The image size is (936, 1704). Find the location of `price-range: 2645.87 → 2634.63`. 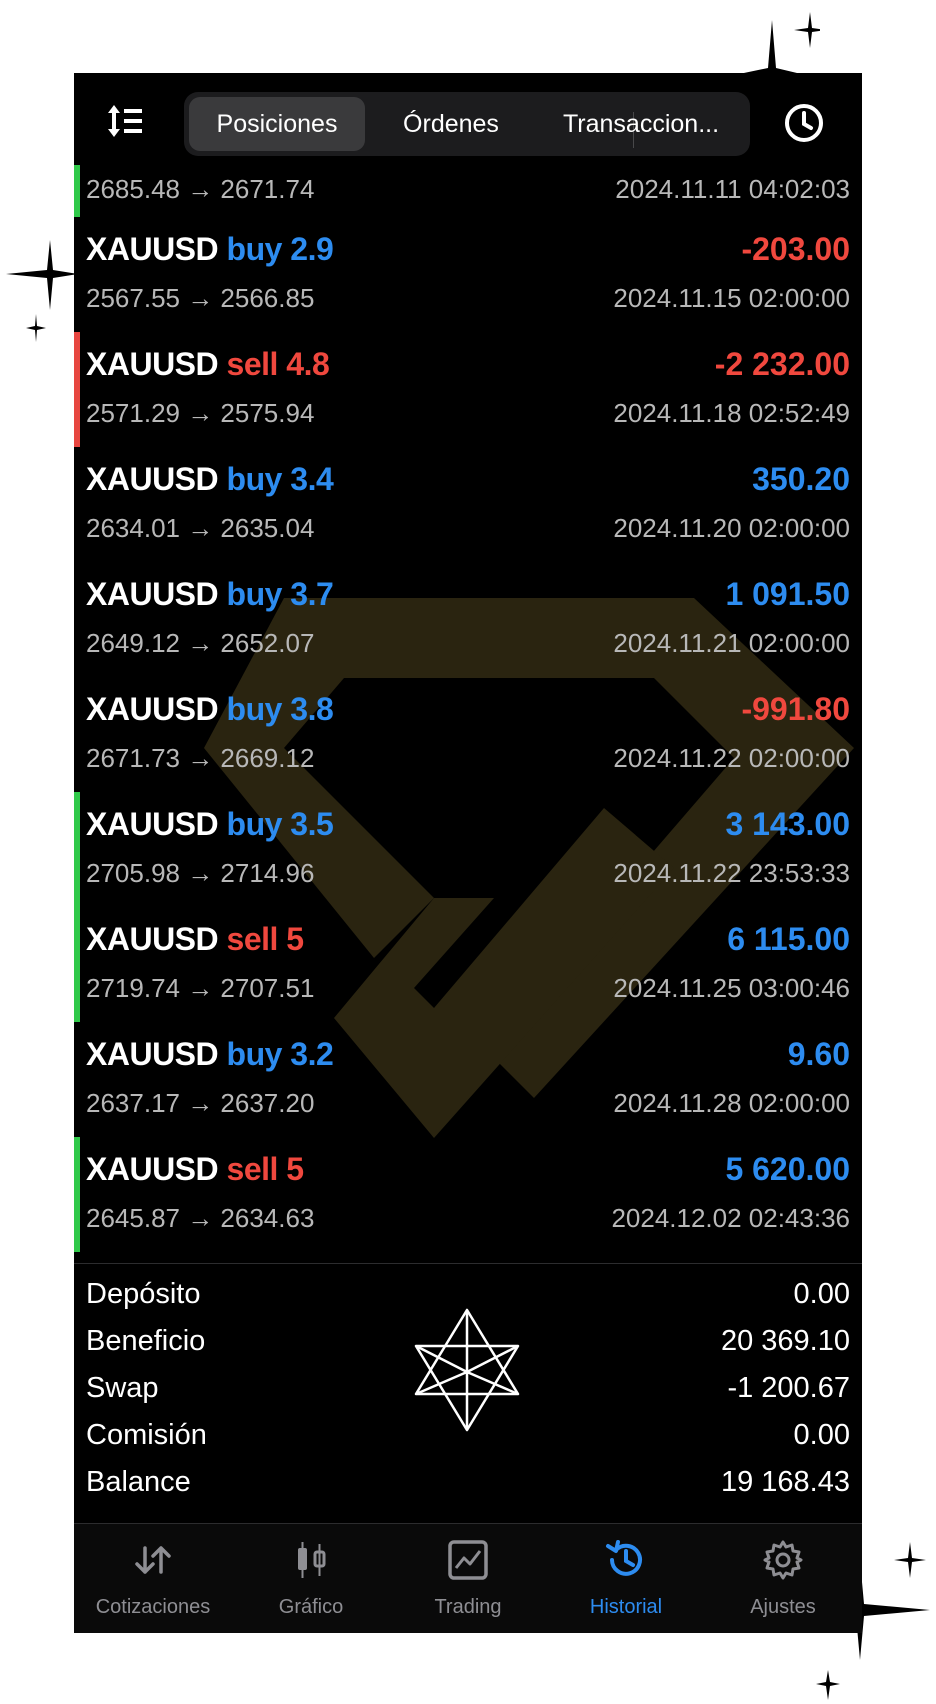

price-range: 2645.87 → 2634.63 is located at coordinates (200, 1218).